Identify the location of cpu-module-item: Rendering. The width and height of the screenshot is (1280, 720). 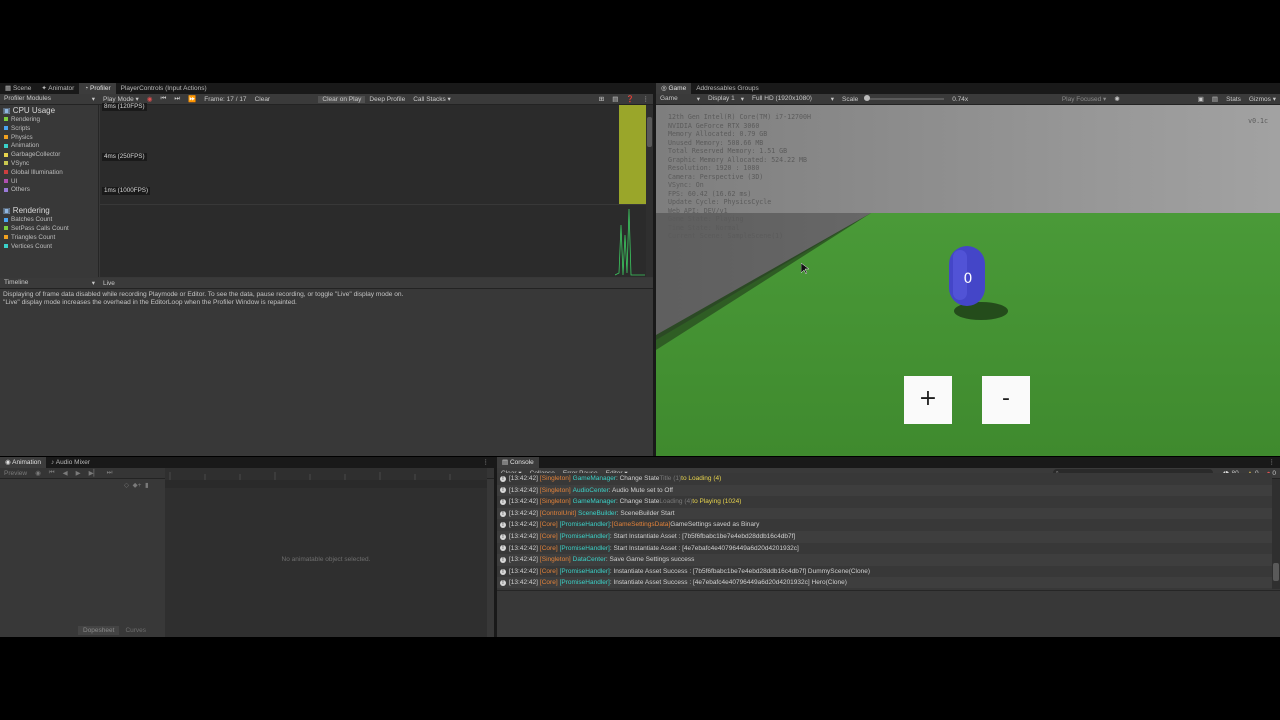
(49, 120).